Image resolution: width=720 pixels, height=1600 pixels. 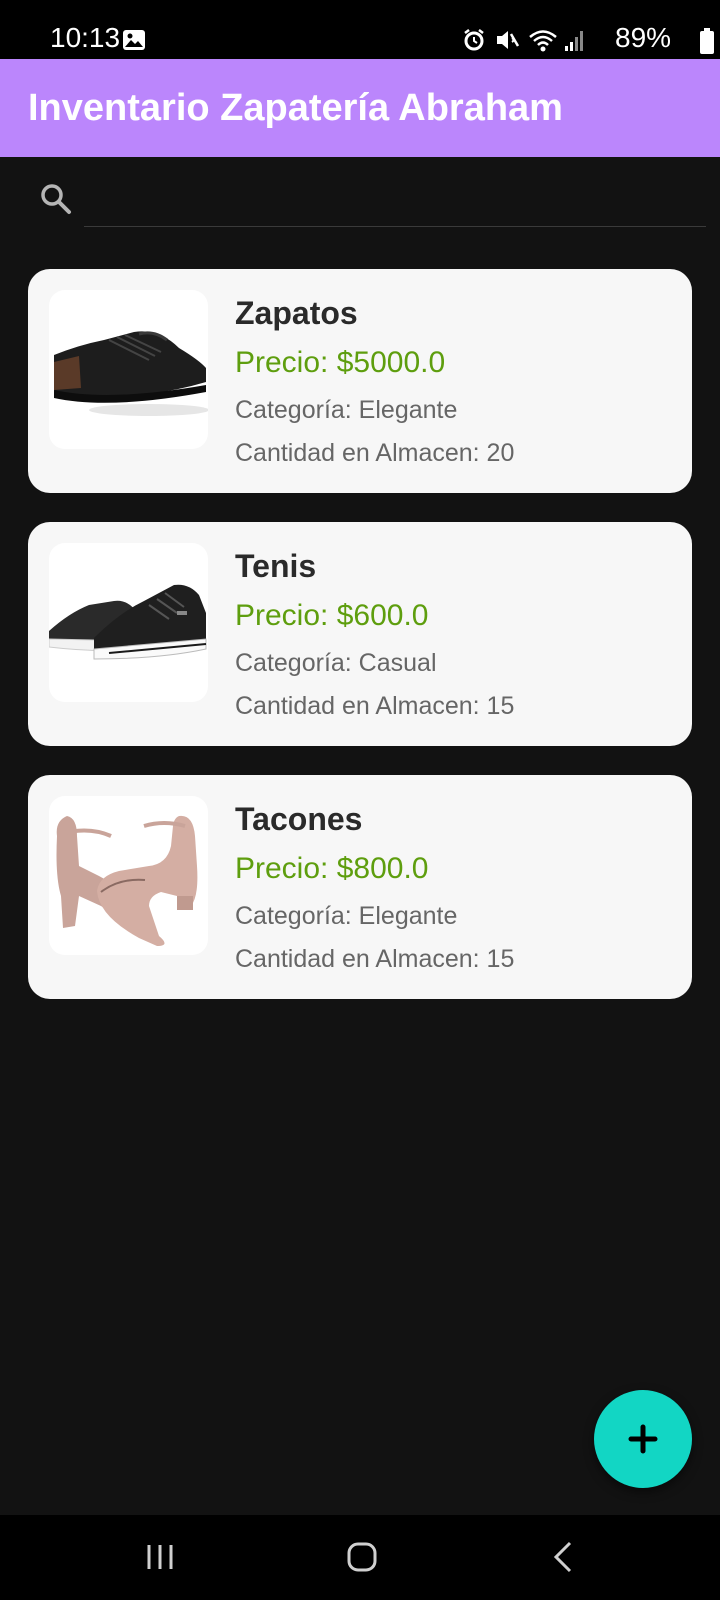 I want to click on search-bar, so click(x=360, y=199).